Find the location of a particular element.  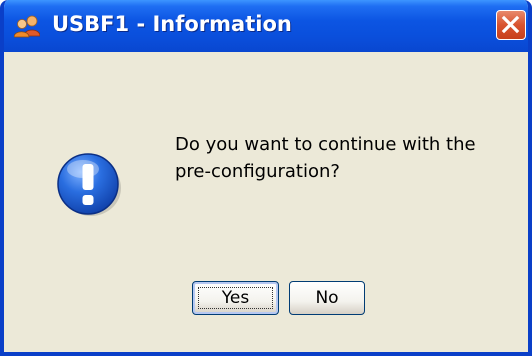

no-button: No is located at coordinates (327, 298).